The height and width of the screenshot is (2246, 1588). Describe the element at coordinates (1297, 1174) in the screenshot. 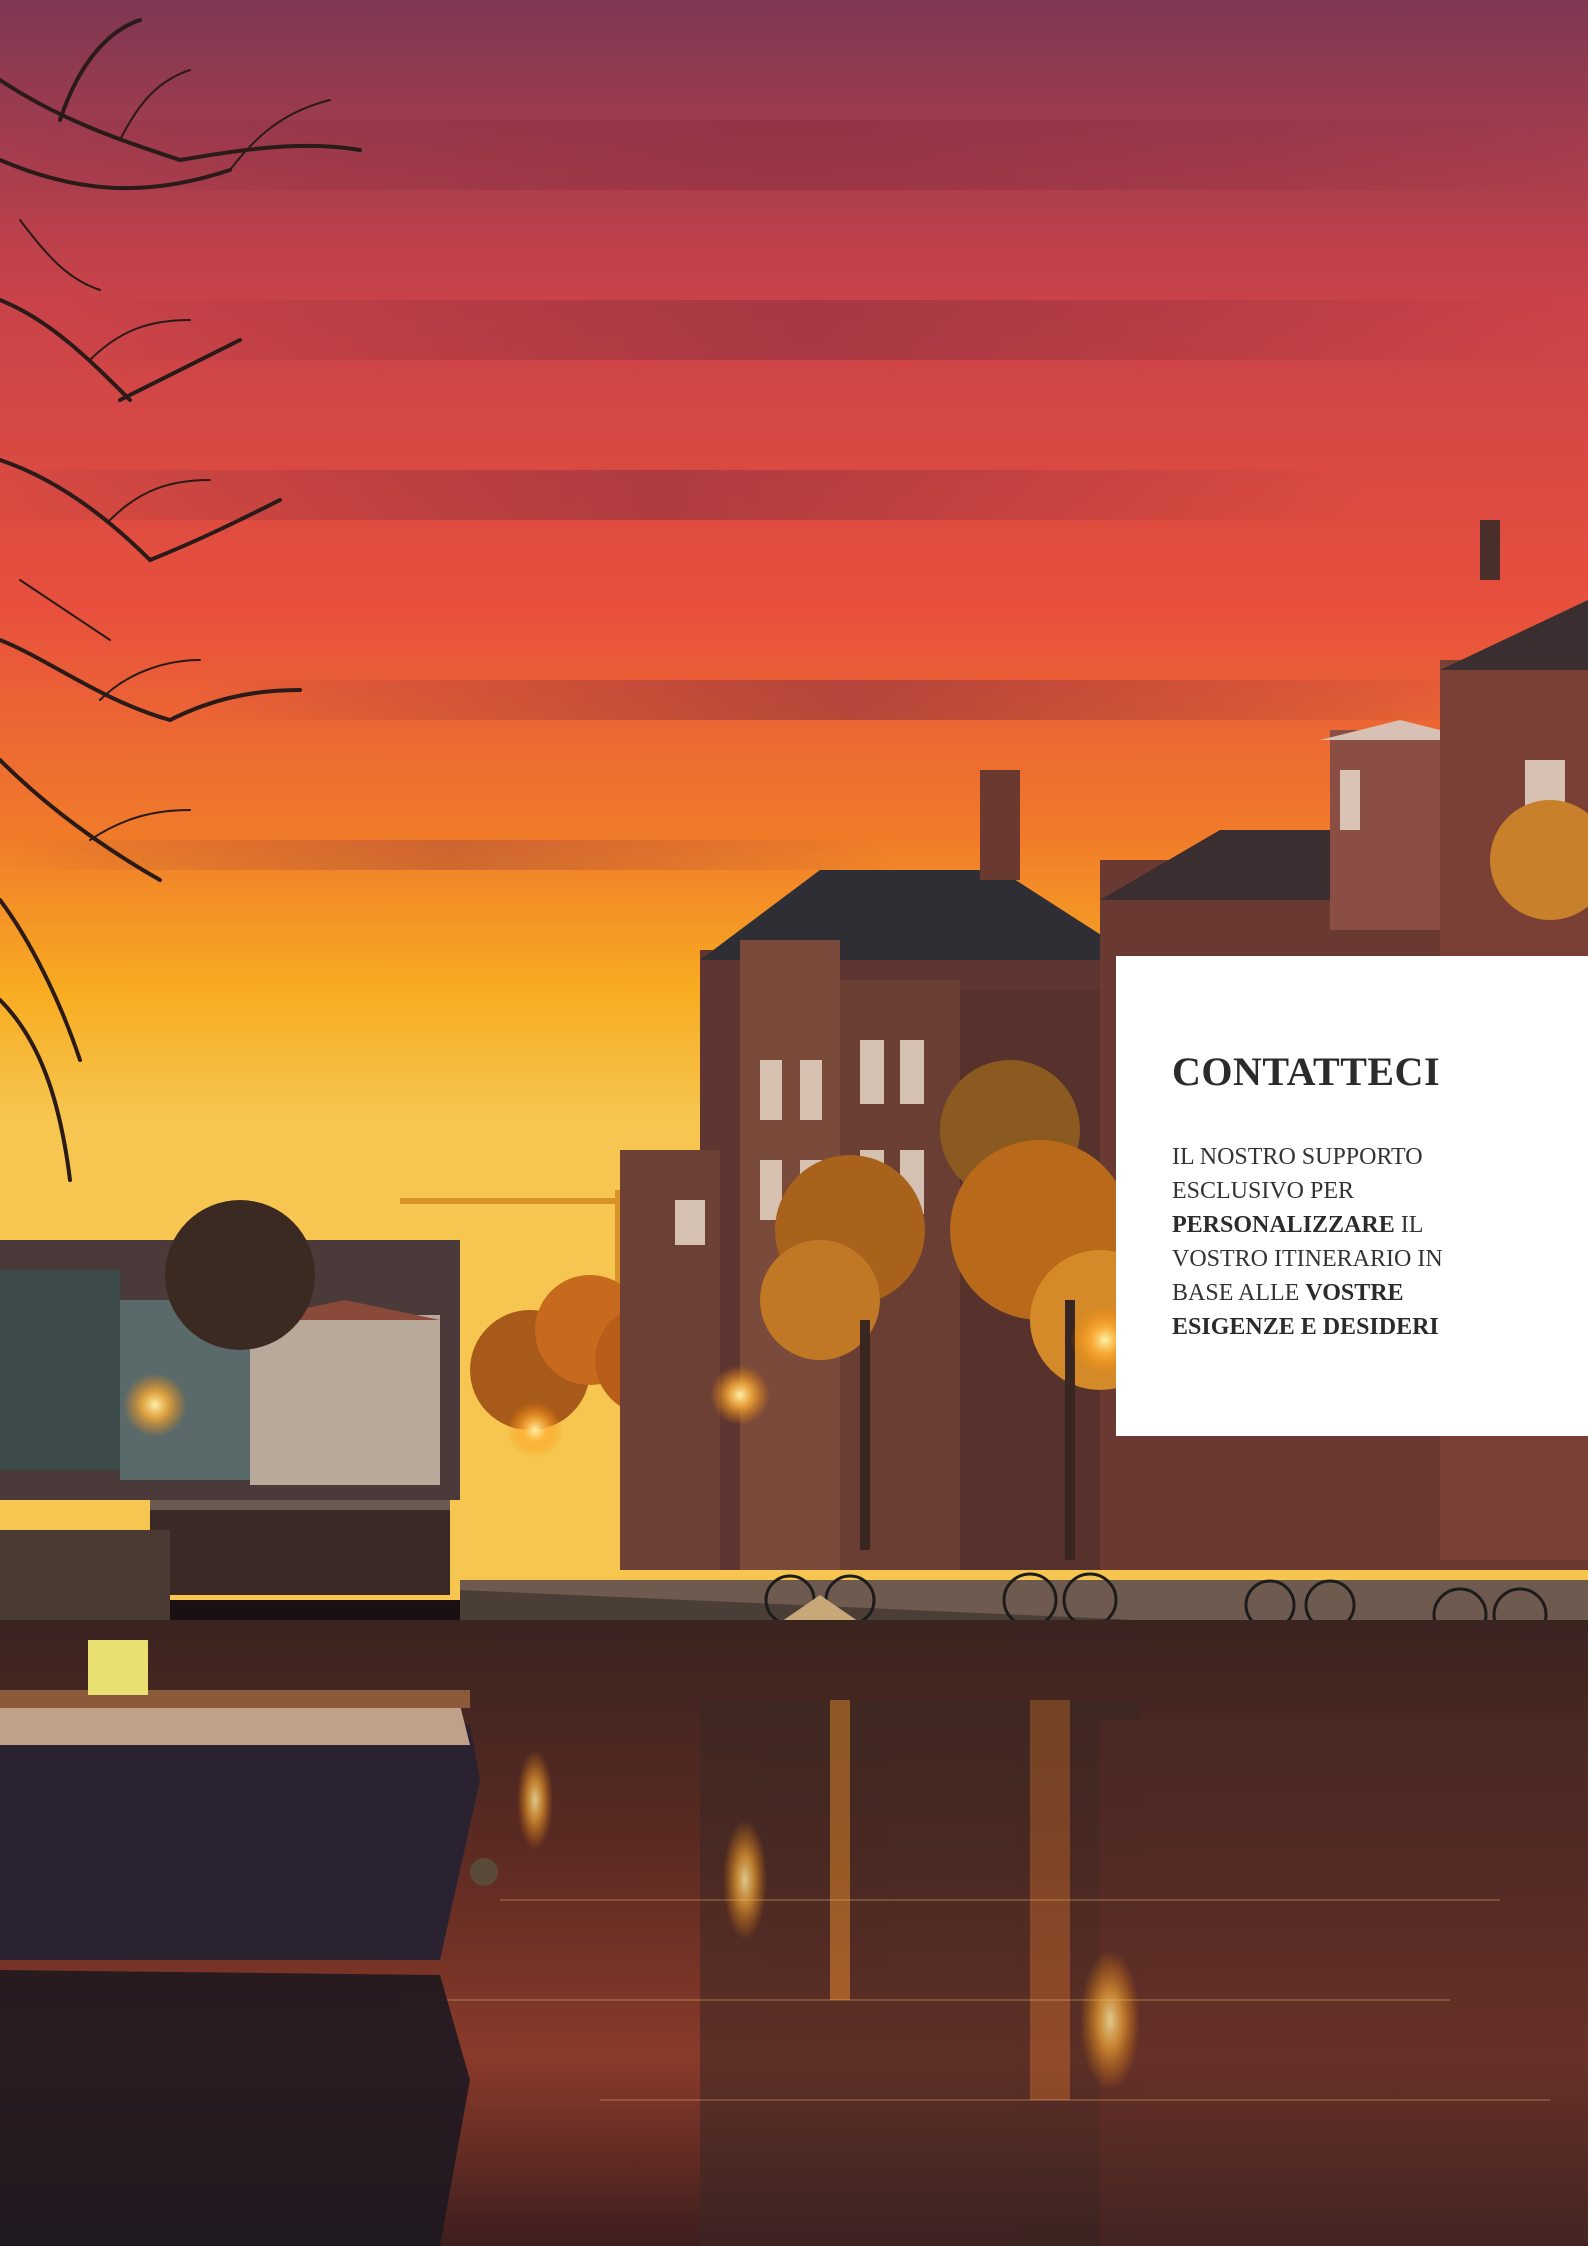

I see `contact-text-part1: IL NOSTRO SUPPORTO ESCLUSIVO PER` at that location.